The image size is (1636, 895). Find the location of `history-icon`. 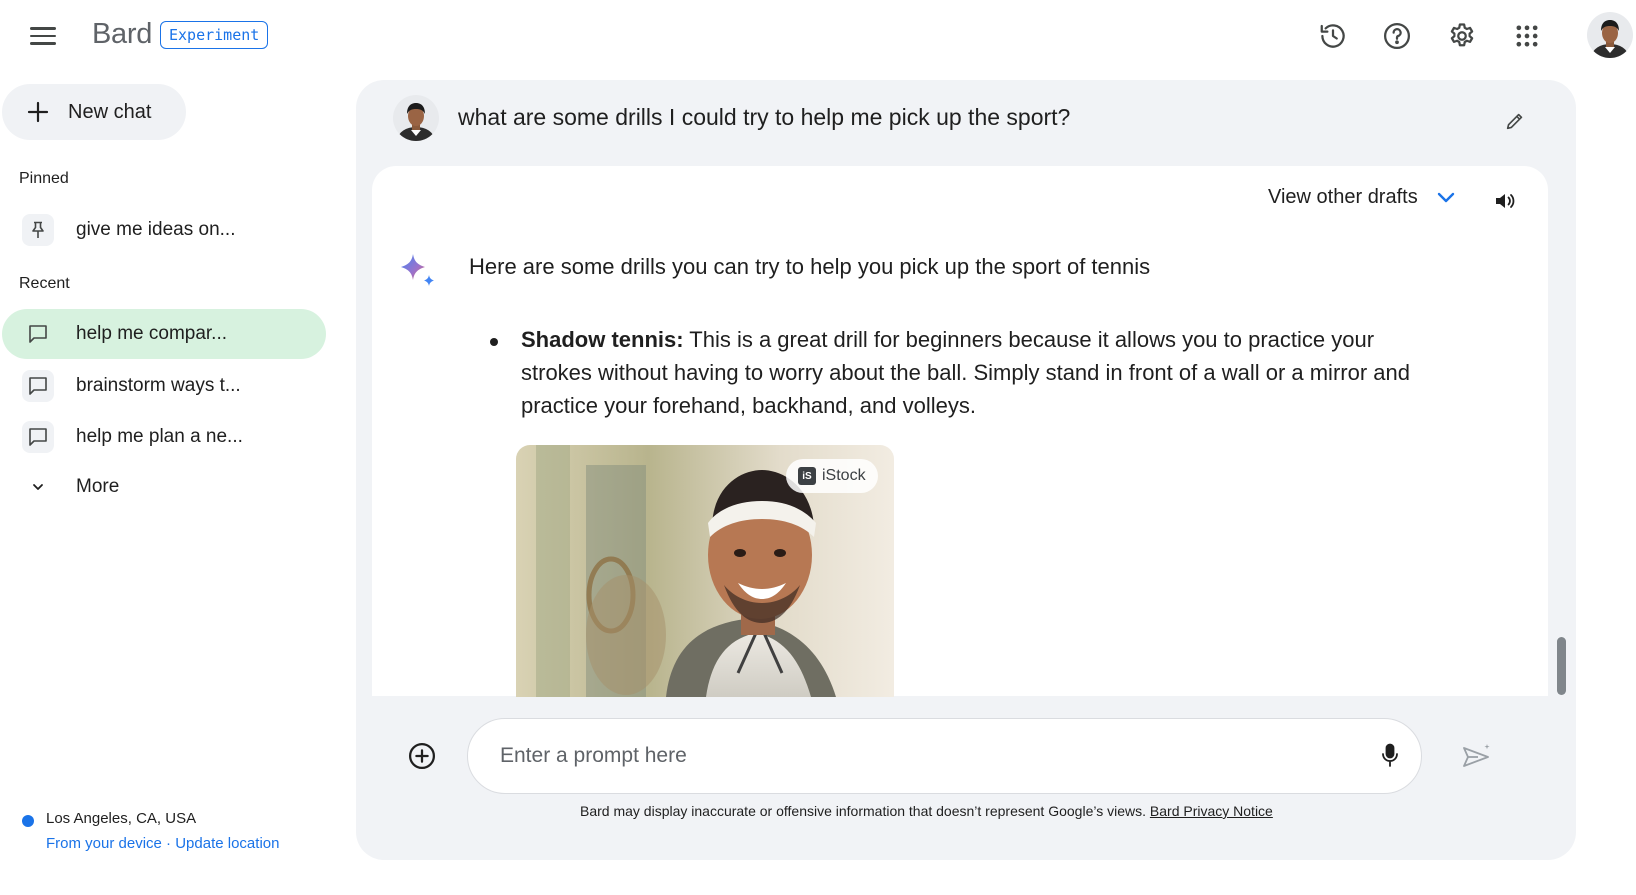

history-icon is located at coordinates (1332, 36).